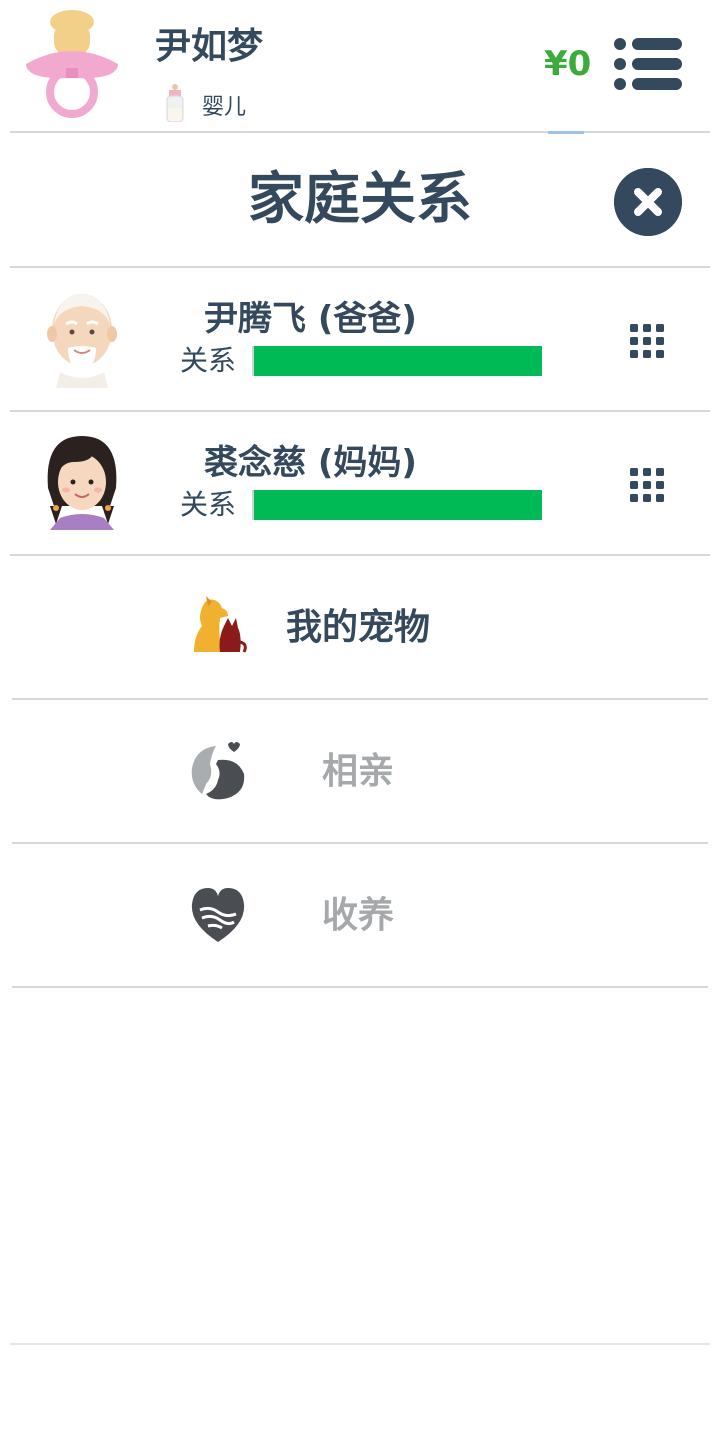 The width and height of the screenshot is (720, 1440). Describe the element at coordinates (310, 463) in the screenshot. I see `family-member-name: 裘念慈 (妈妈)` at that location.